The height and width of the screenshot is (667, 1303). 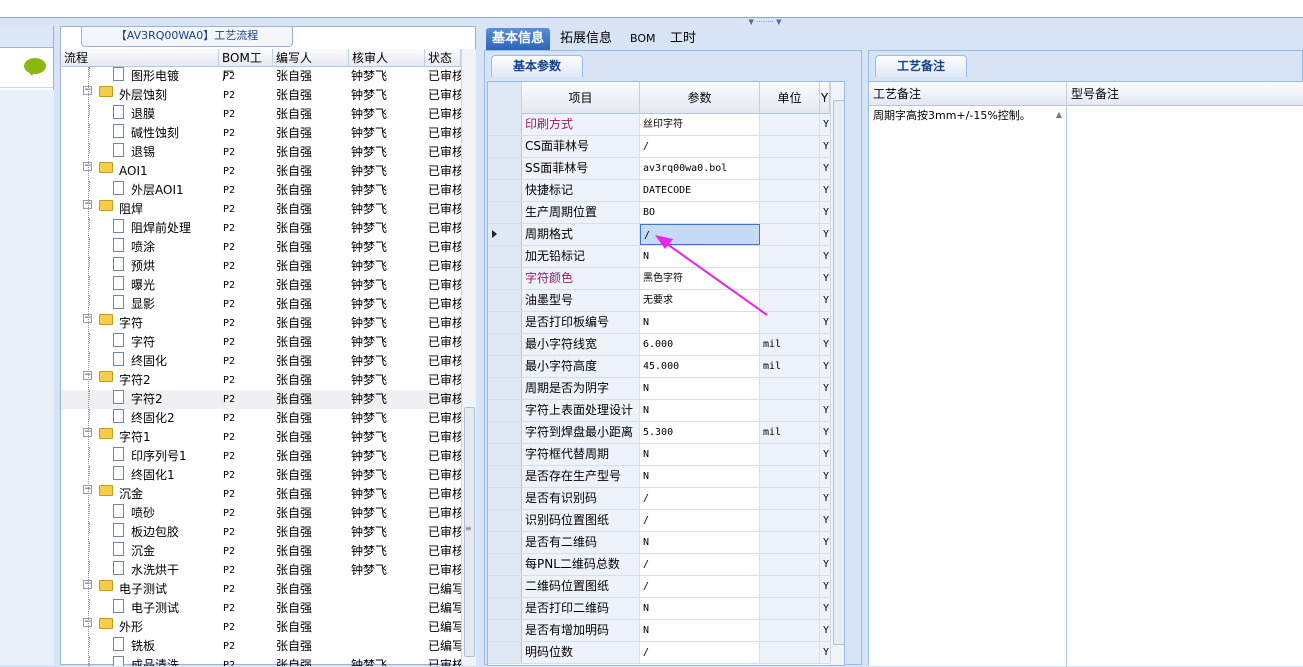 I want to click on param-row: 是否存在生产型号 N Y, so click(x=666, y=477).